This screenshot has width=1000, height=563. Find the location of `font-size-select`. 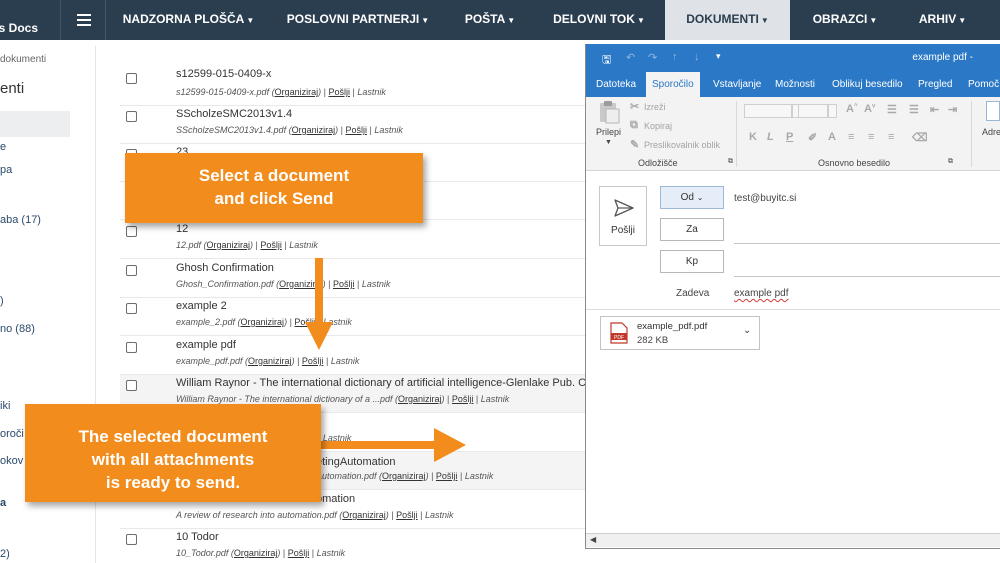

font-size-select is located at coordinates (813, 111).